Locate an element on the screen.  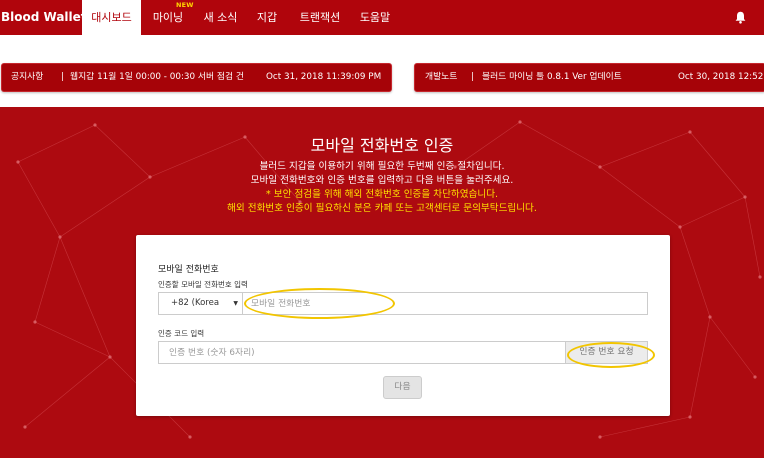
tab-wallet: 지갑 is located at coordinates (267, 17).